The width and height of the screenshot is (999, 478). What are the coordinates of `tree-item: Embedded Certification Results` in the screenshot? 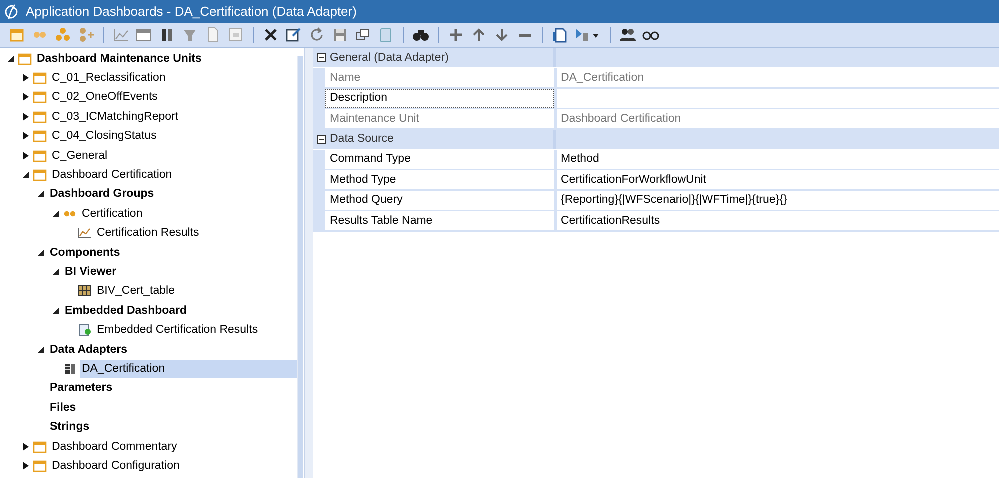 It's located at (177, 330).